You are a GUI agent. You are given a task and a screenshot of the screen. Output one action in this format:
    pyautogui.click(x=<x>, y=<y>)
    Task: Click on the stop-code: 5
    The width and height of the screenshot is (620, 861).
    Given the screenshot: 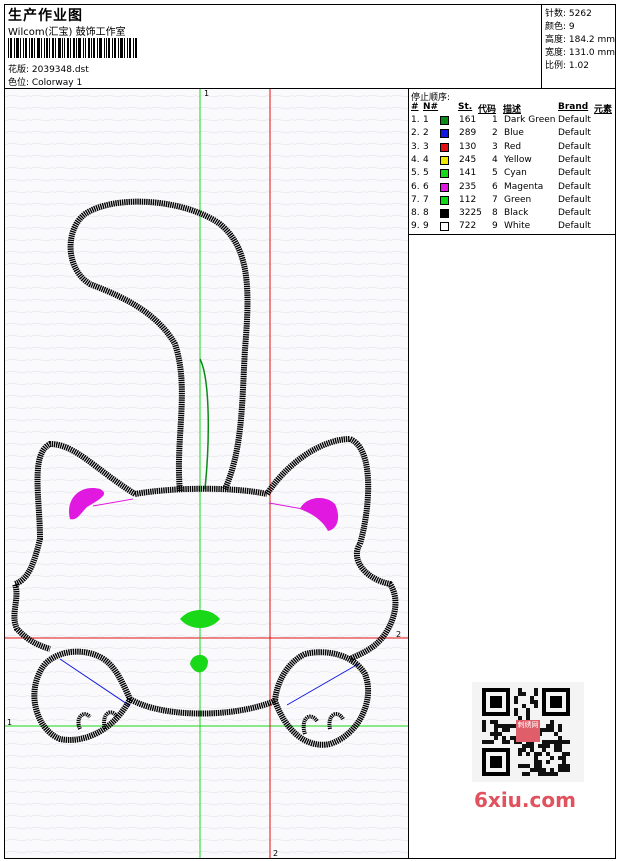 What is the action you would take?
    pyautogui.click(x=495, y=173)
    